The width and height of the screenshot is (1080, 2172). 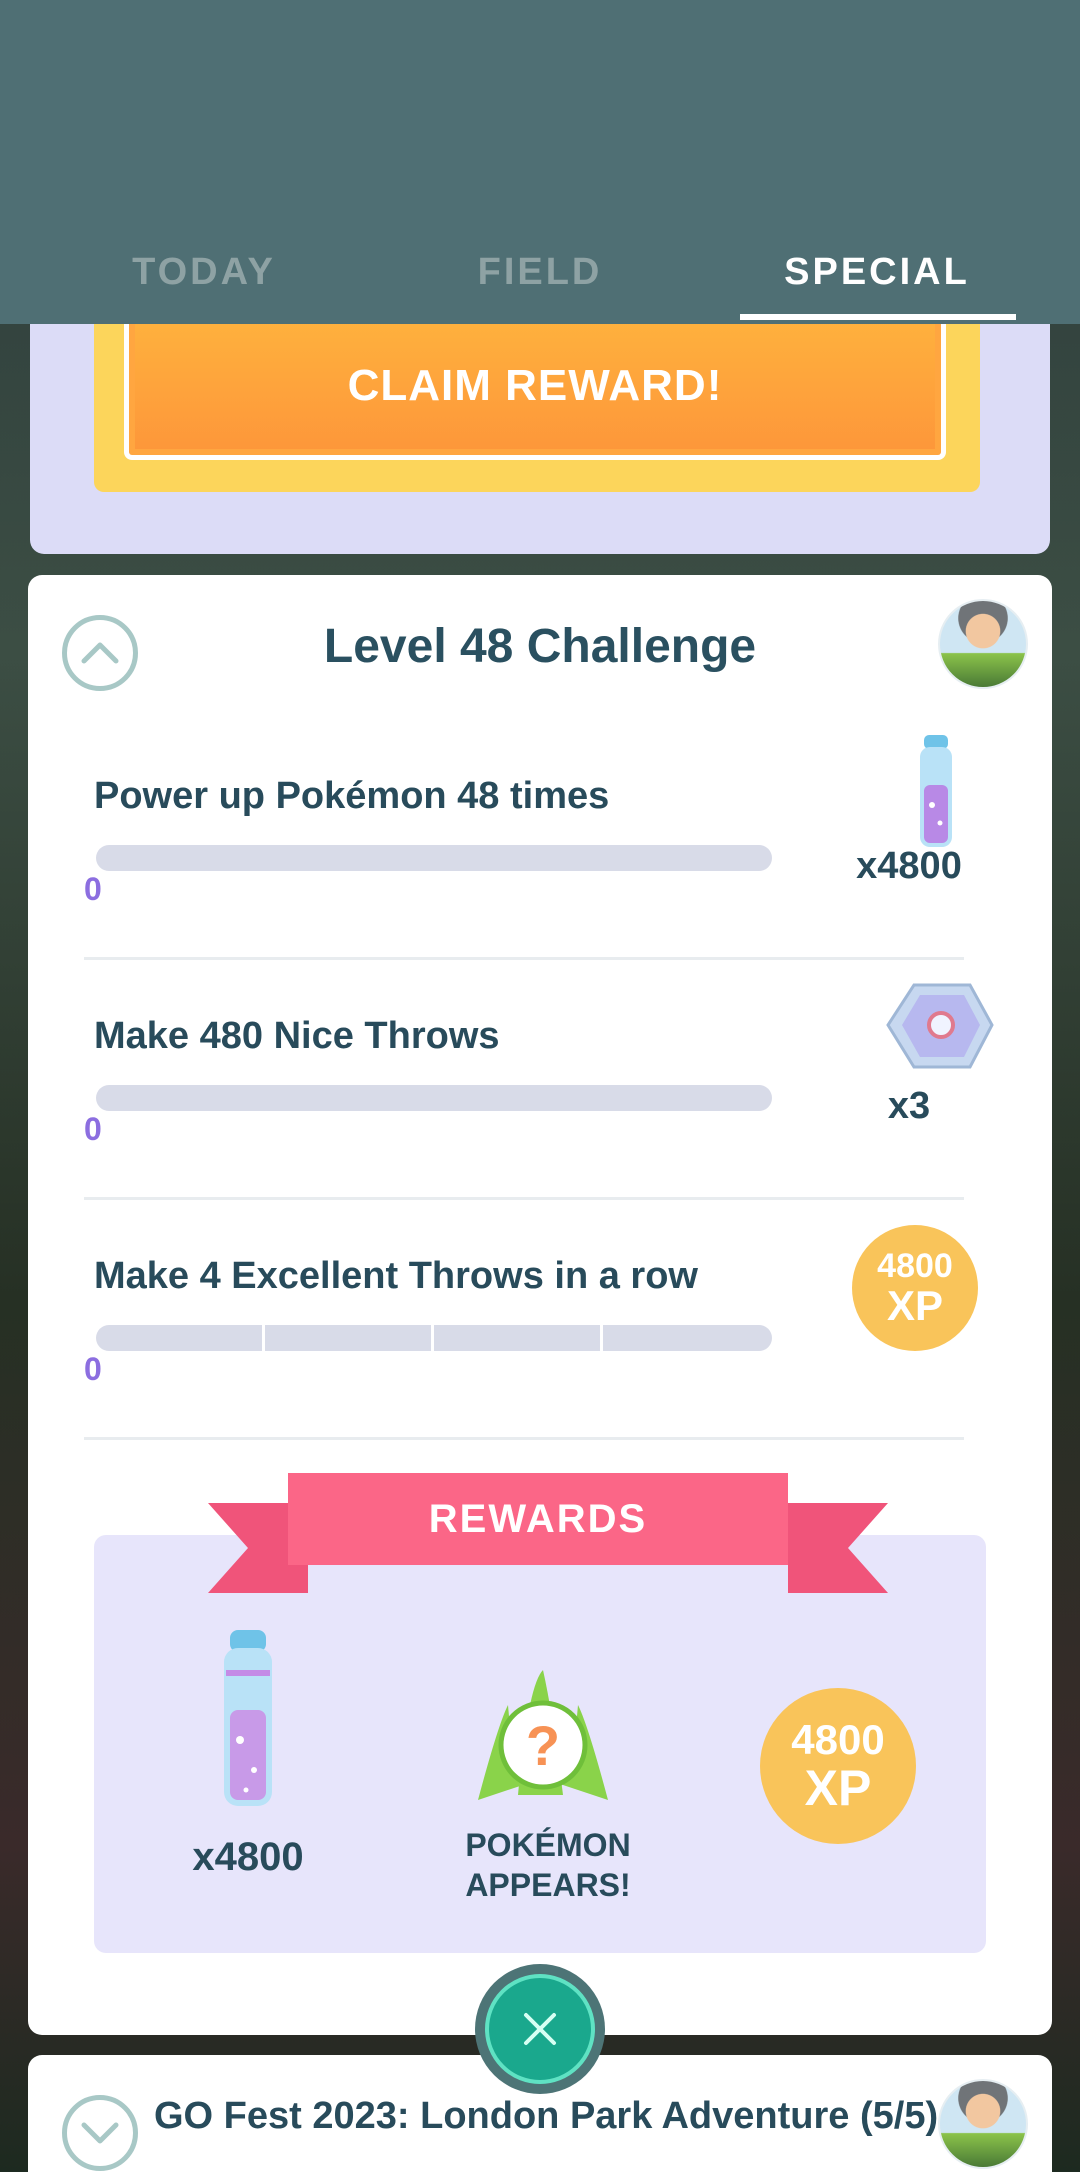 I want to click on encounter-label-line1: POKÉMON, so click(x=548, y=1845).